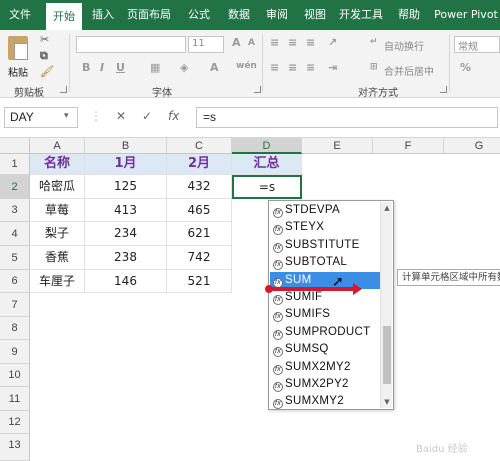 The height and width of the screenshot is (461, 500). I want to click on scroll-down-icon: ▼, so click(387, 402).